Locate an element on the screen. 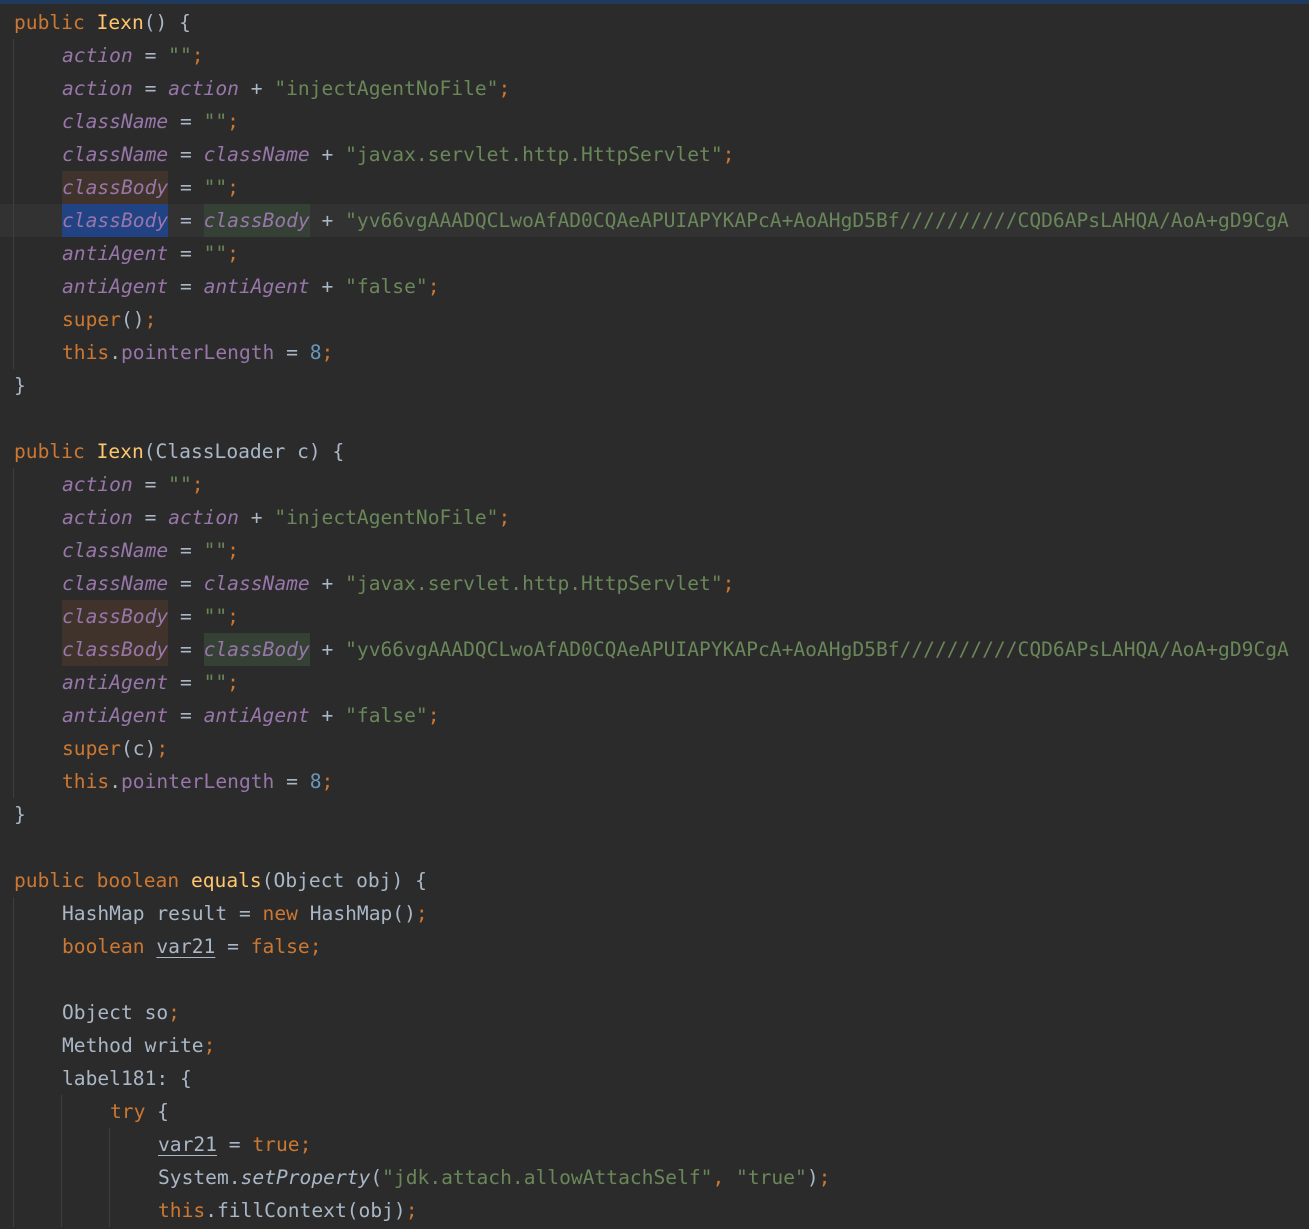 The image size is (1309, 1229). code-line: public Iexn(ClassLoader c) { is located at coordinates (654, 451).